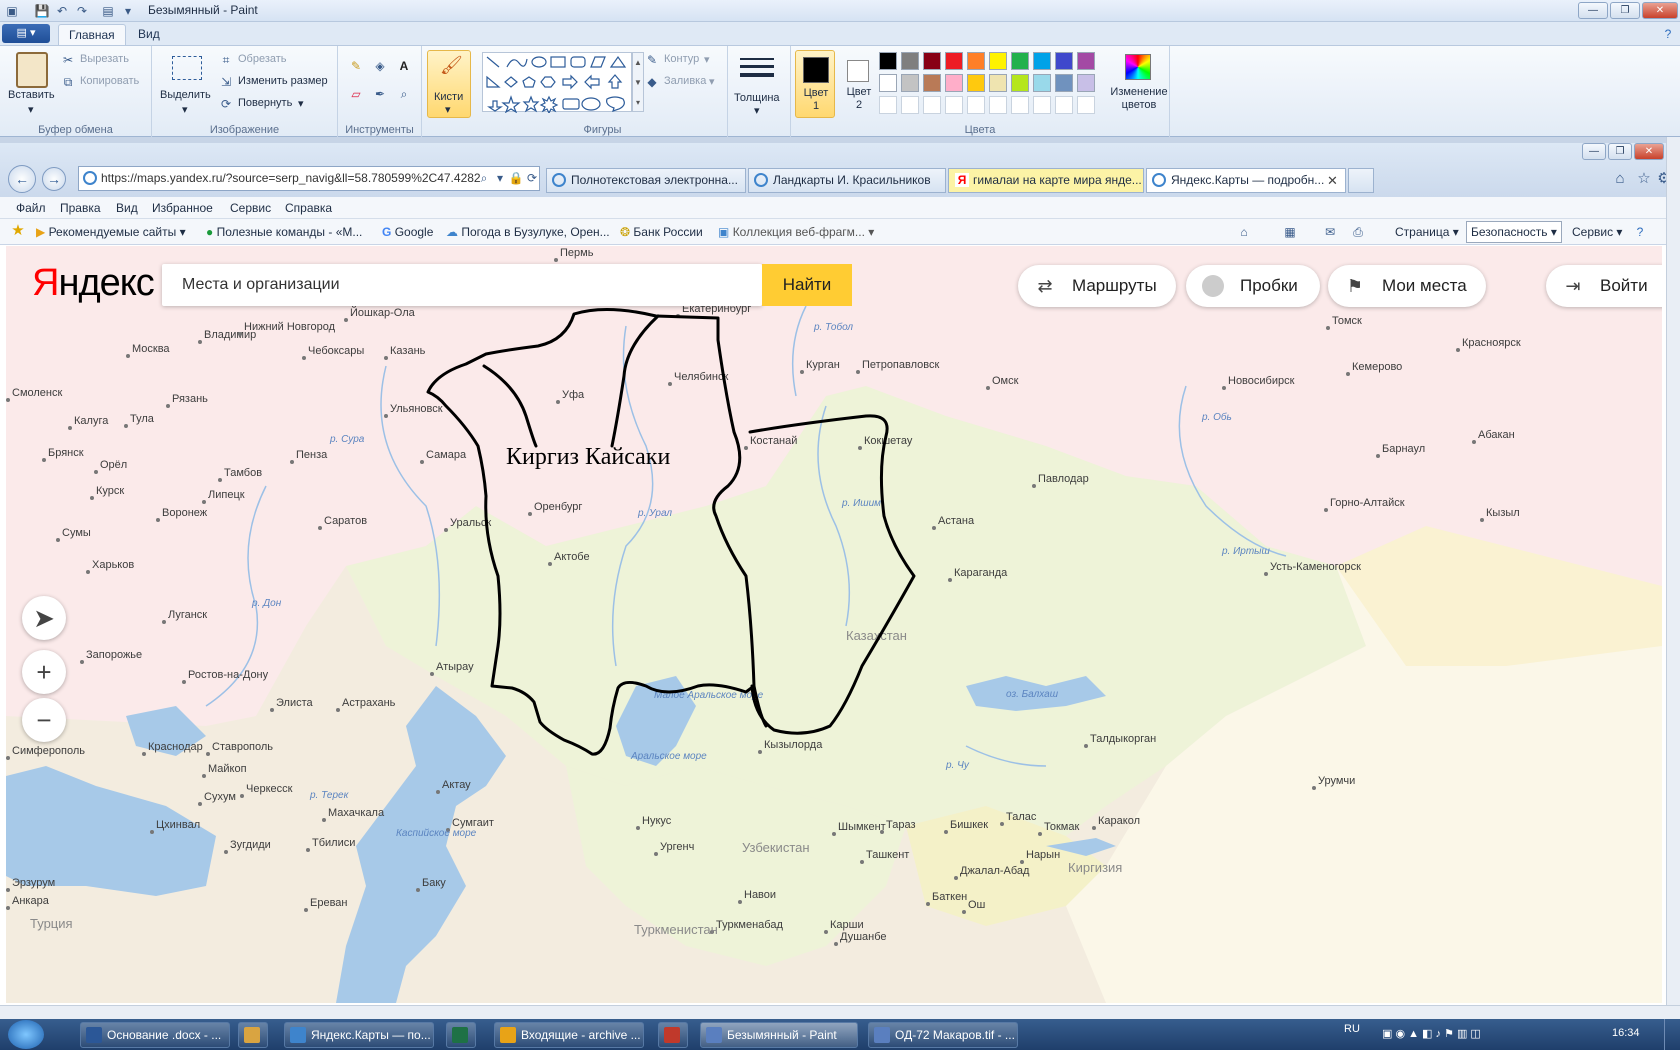  Describe the element at coordinates (840, 1012) in the screenshot. I see `horizontal-scrollbar` at that location.